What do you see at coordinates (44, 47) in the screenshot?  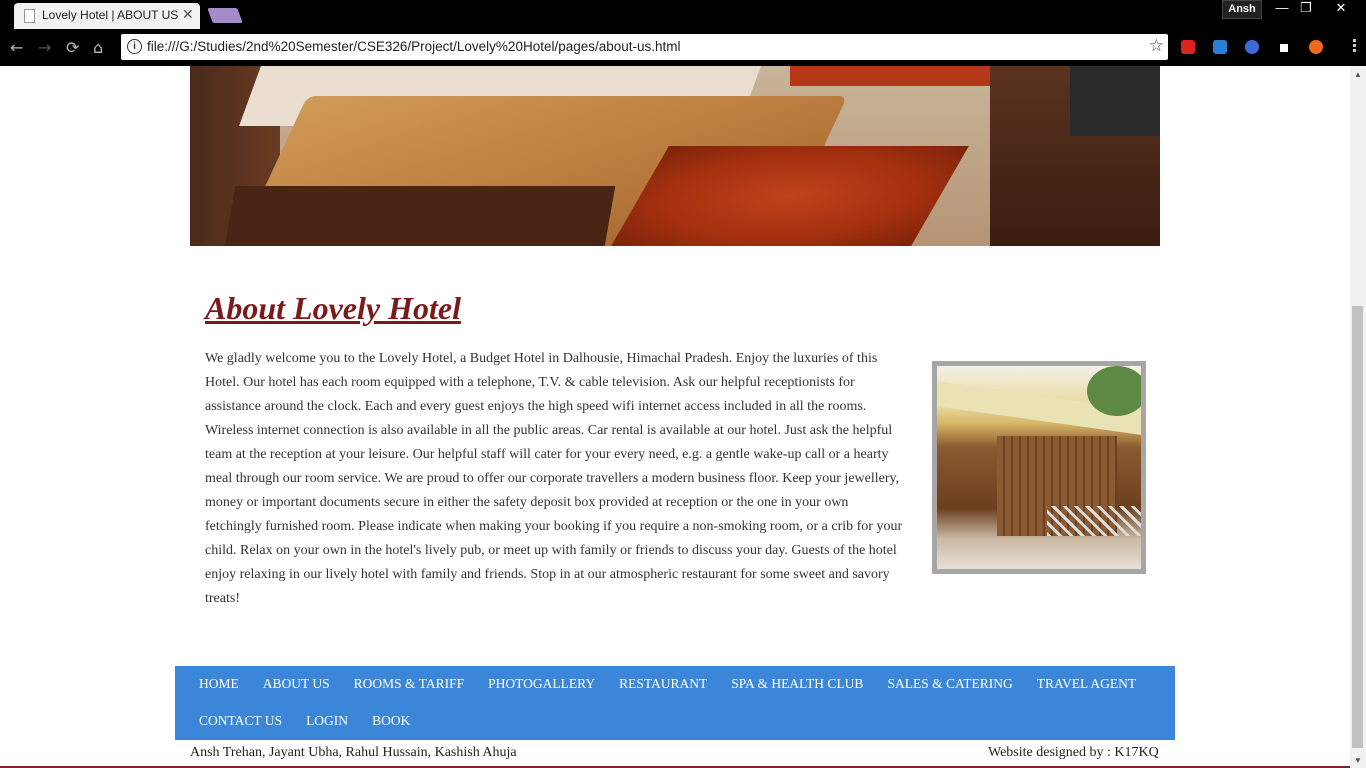 I see `forward-icon: →` at bounding box center [44, 47].